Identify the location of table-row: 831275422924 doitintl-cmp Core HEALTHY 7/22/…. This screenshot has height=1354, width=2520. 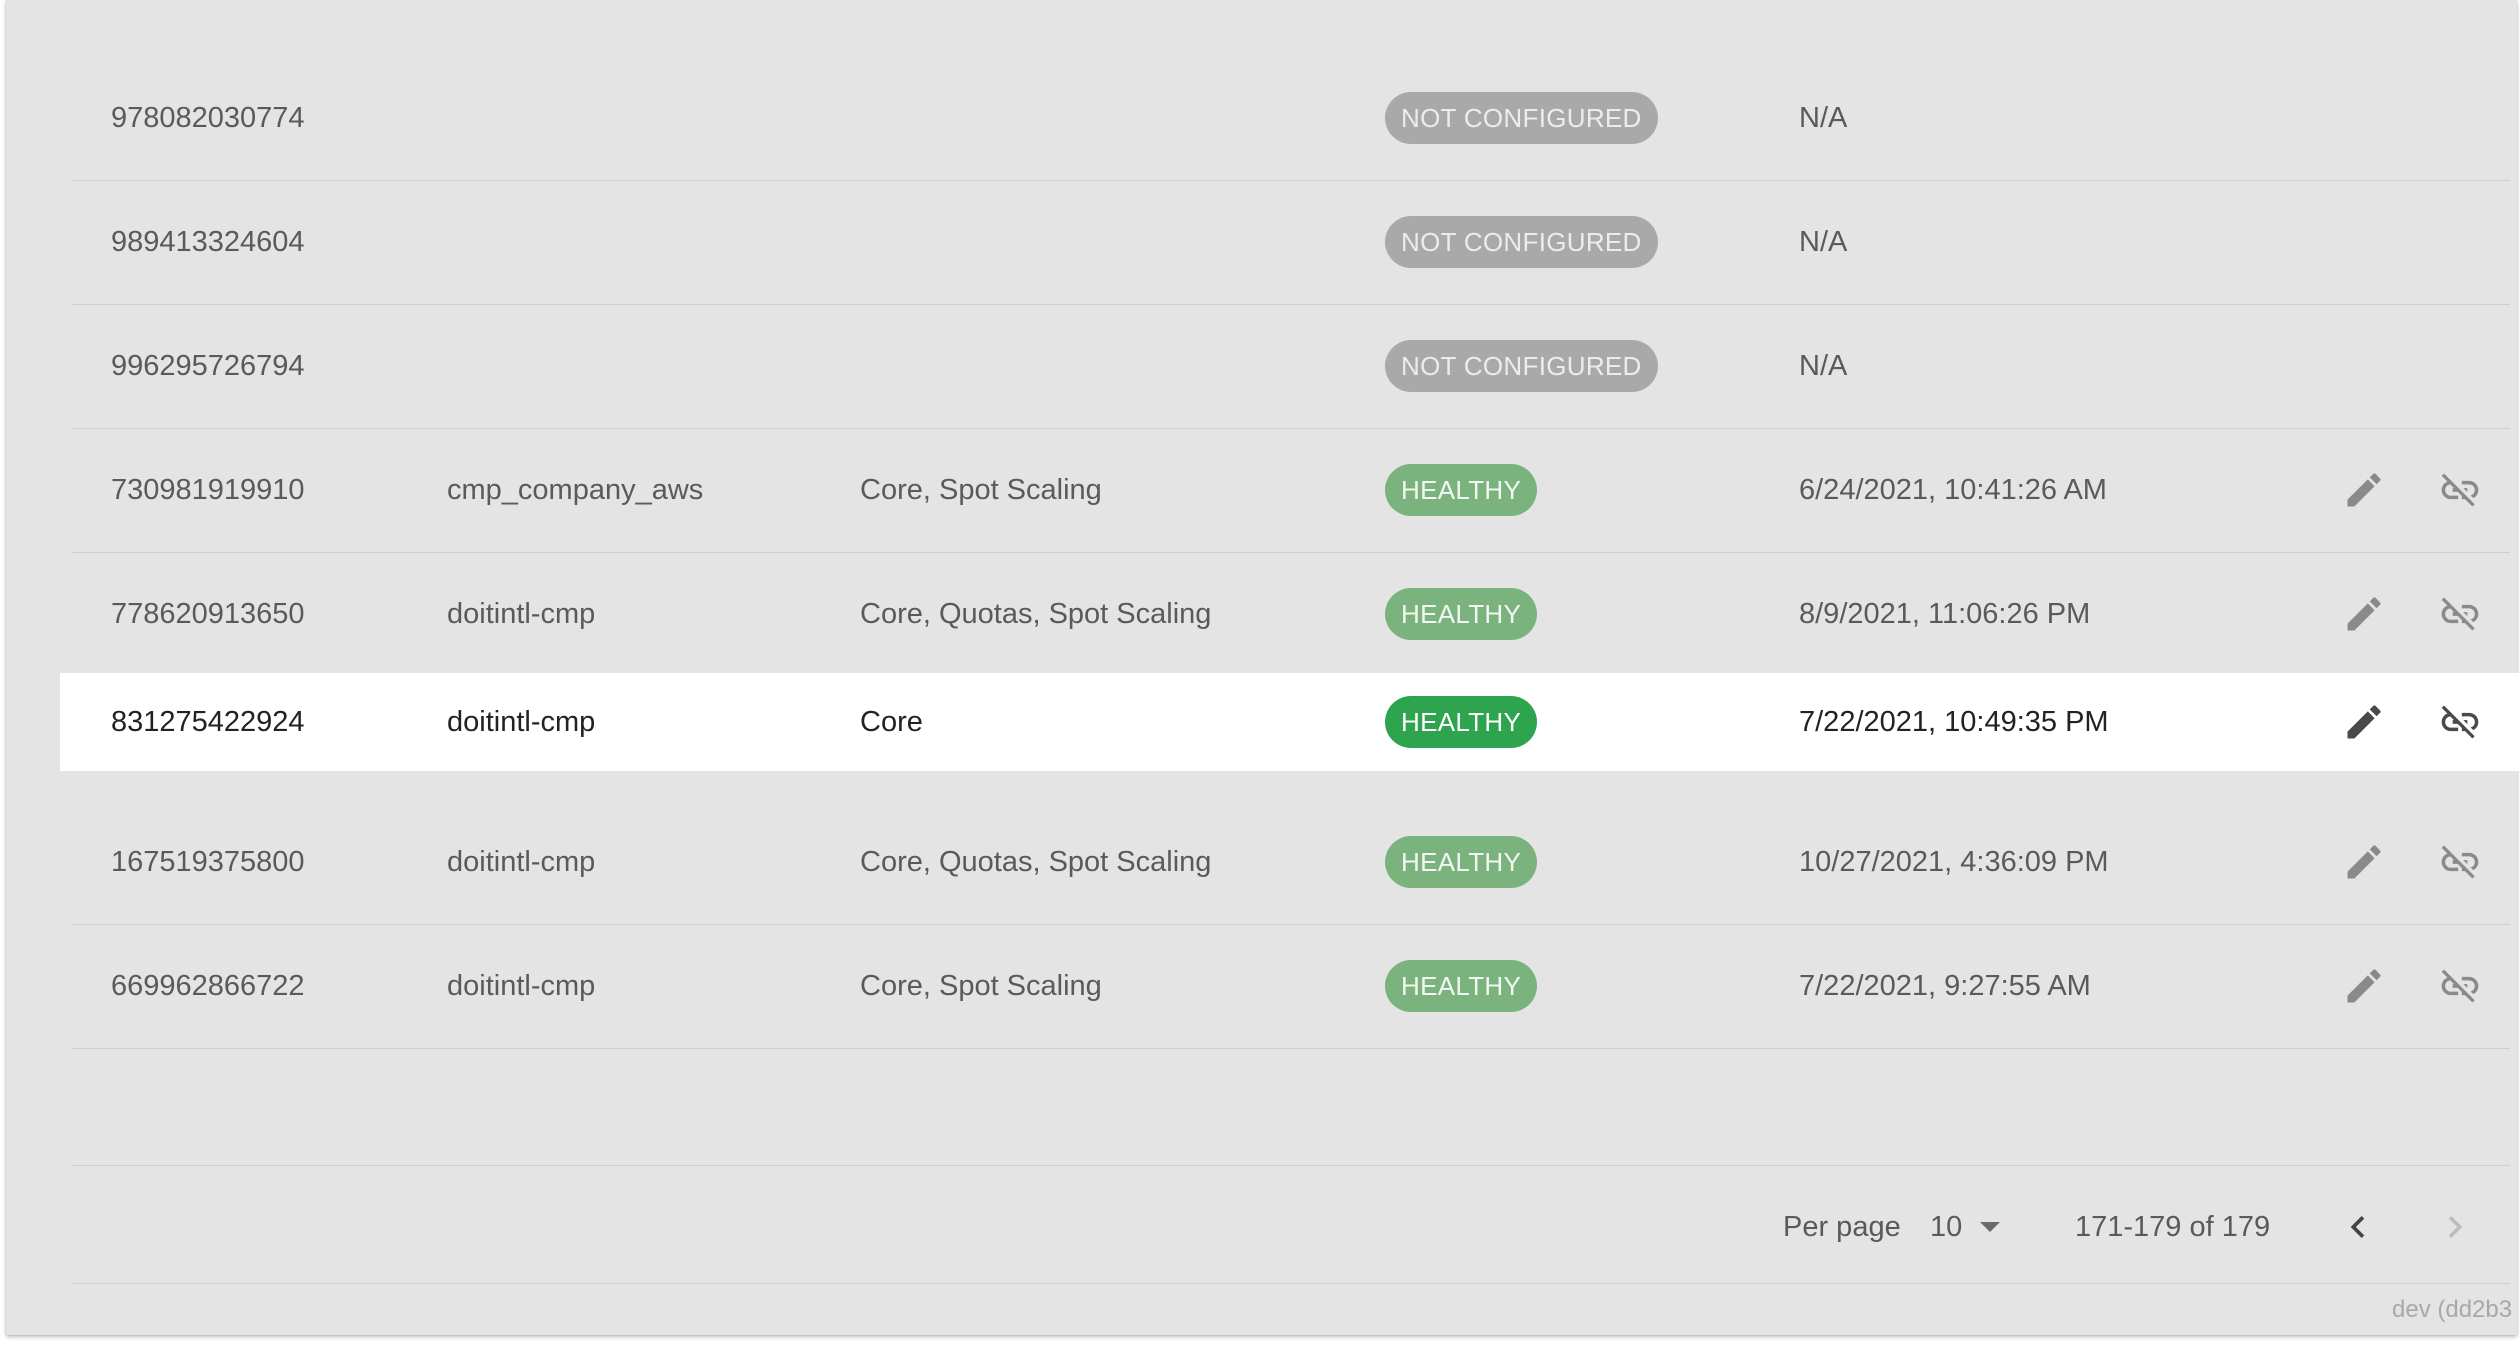
(1290, 722).